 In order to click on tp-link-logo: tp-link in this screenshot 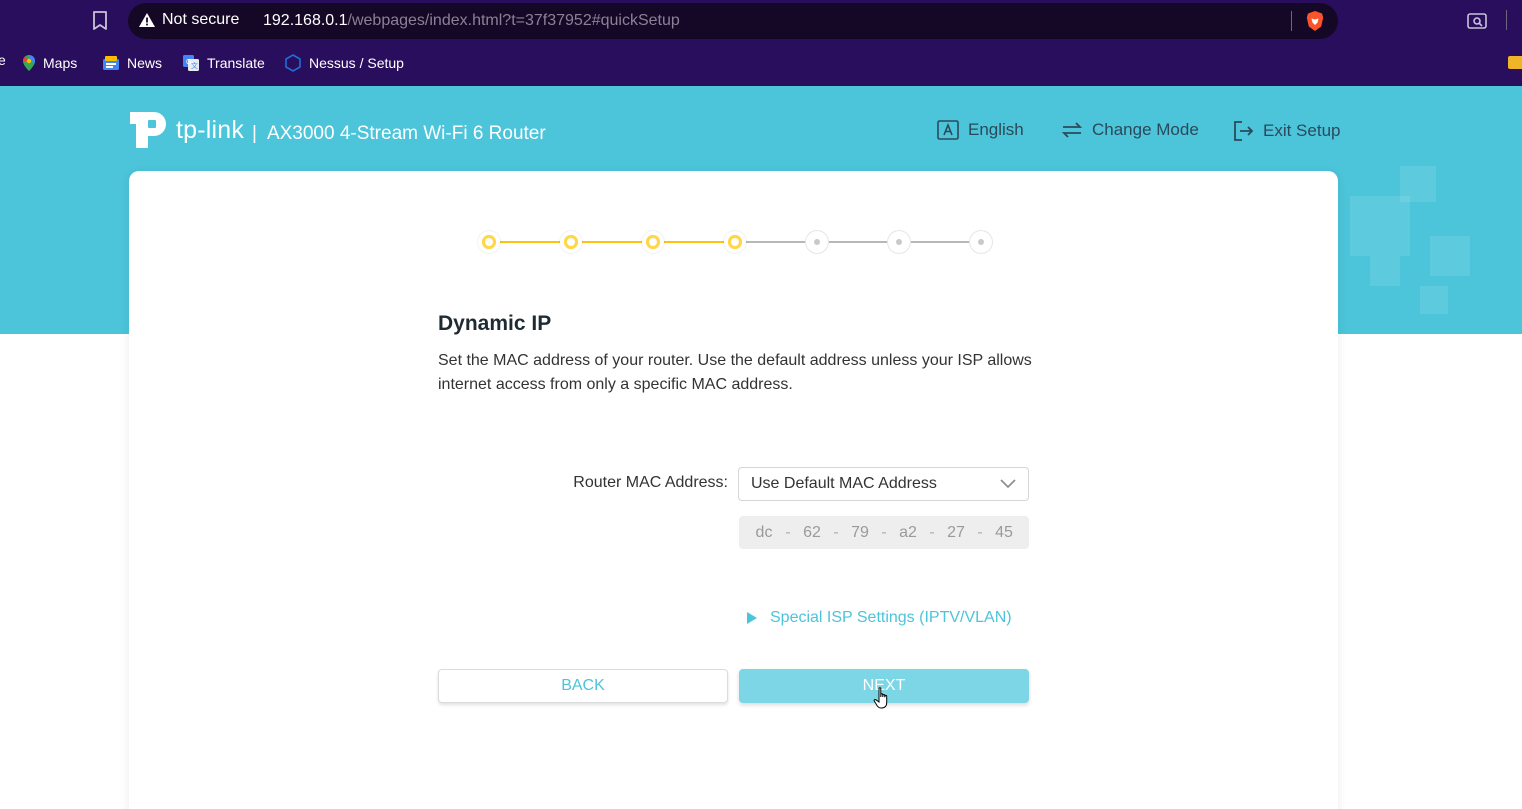, I will do `click(186, 130)`.